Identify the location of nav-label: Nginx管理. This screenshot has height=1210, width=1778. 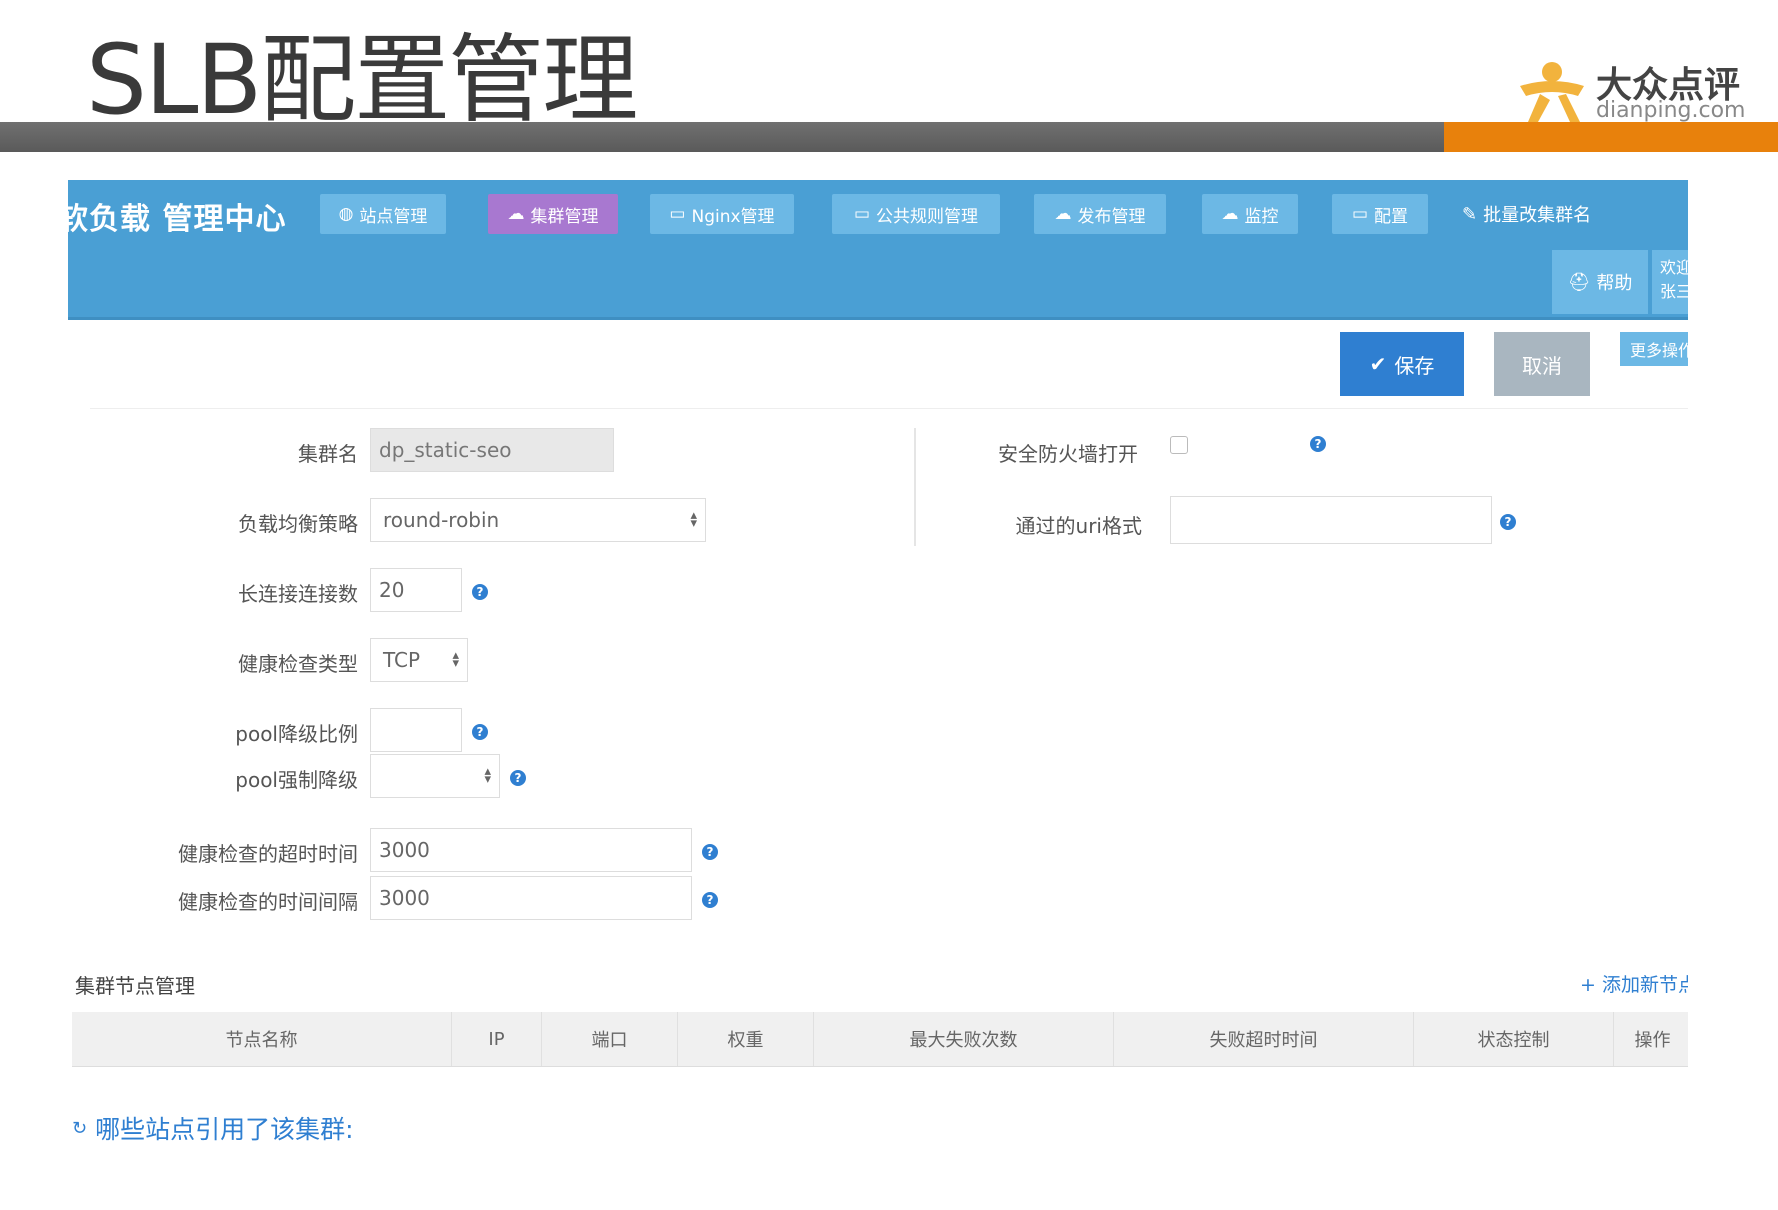
(733, 216).